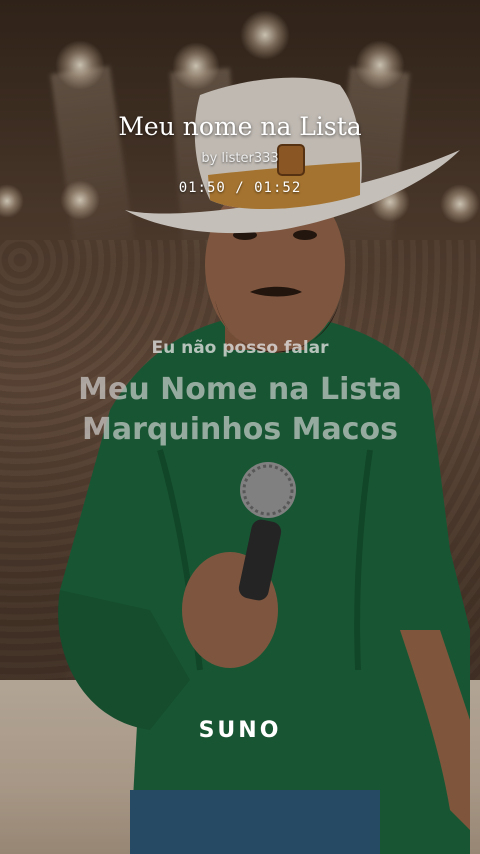 Image resolution: width=480 pixels, height=854 pixels. I want to click on song-author: by lister333, so click(240, 158).